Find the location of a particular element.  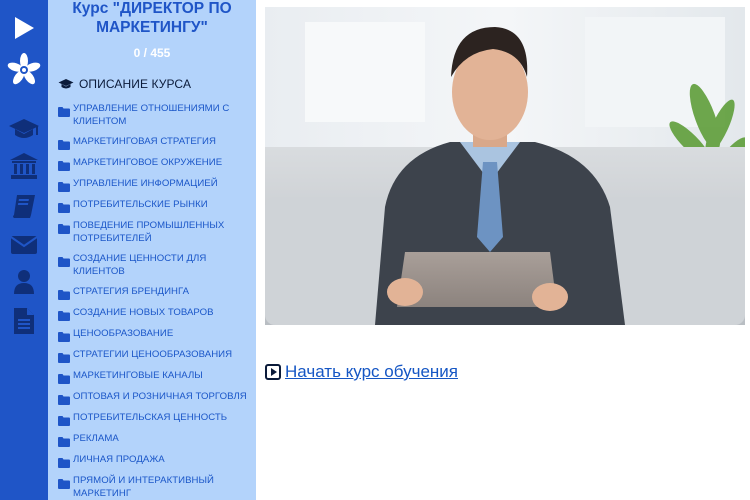

menu-item-label: СОЗДАНИЕ НОВЫХ ТОВАРОВ is located at coordinates (143, 312).